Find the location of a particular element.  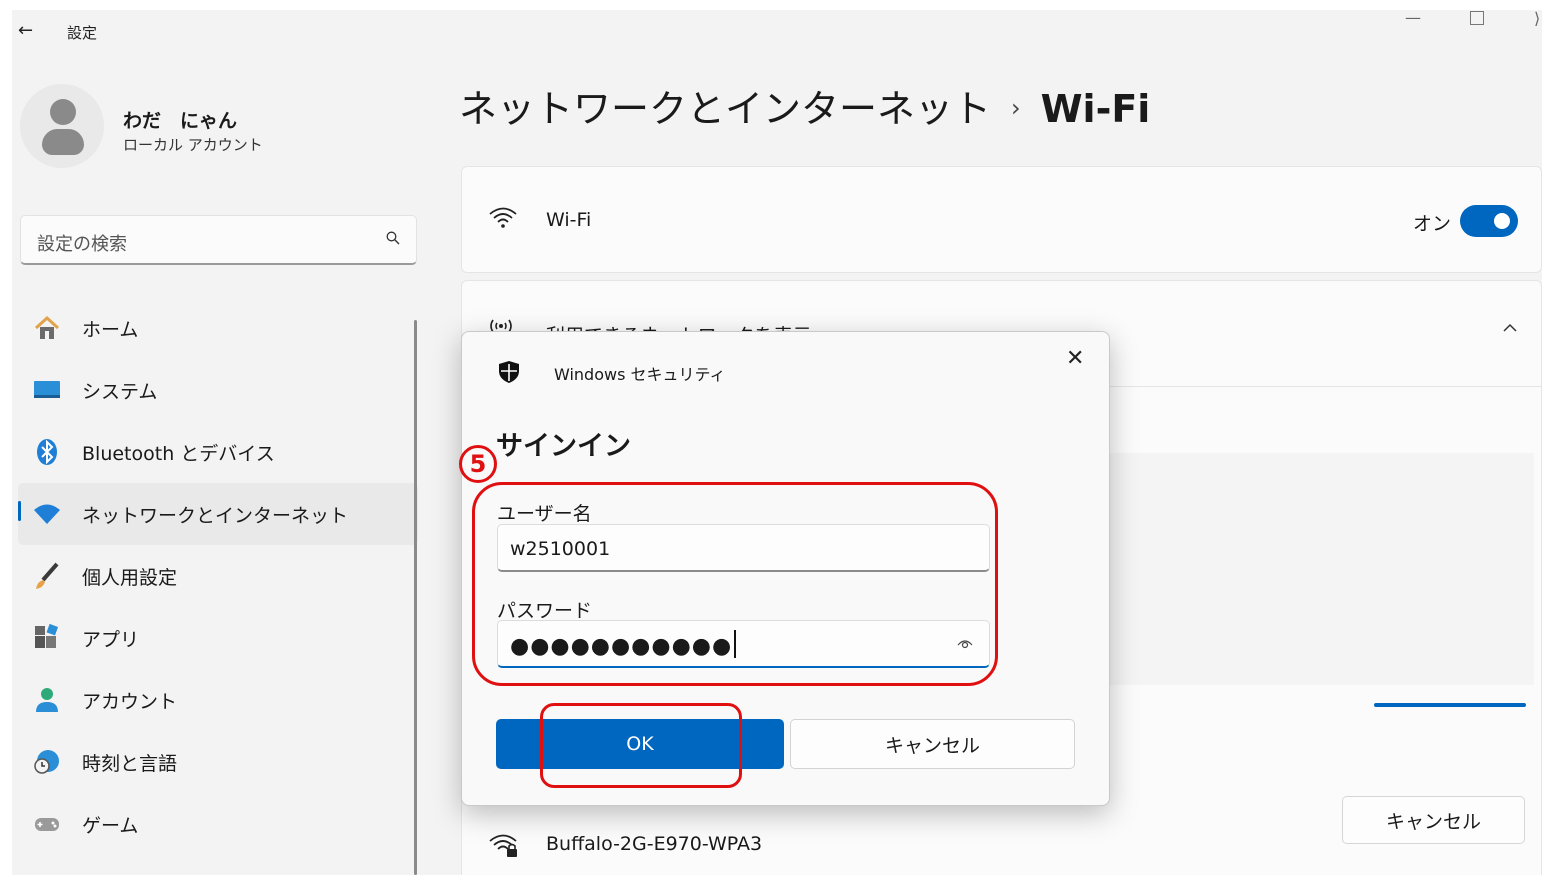

network-list-item: Buffalo-2G-E970-WPA3 is located at coordinates (1001, 848).